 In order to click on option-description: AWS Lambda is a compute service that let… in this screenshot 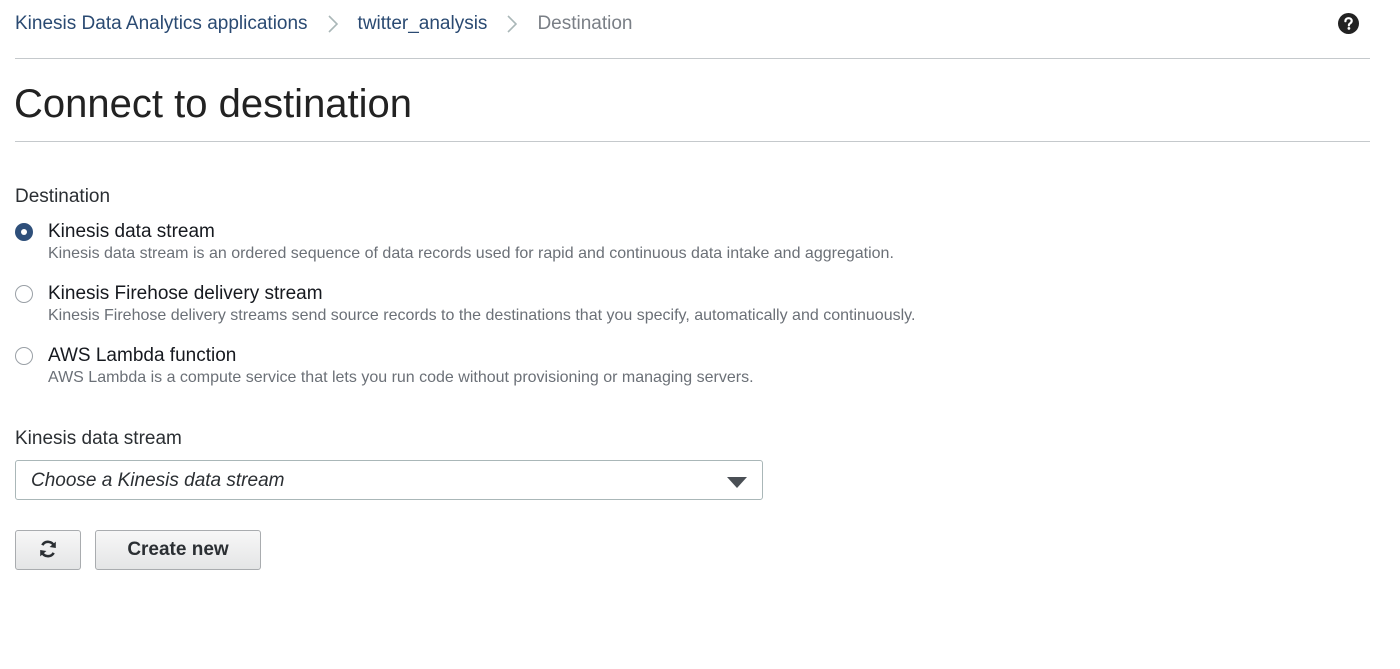, I will do `click(401, 377)`.